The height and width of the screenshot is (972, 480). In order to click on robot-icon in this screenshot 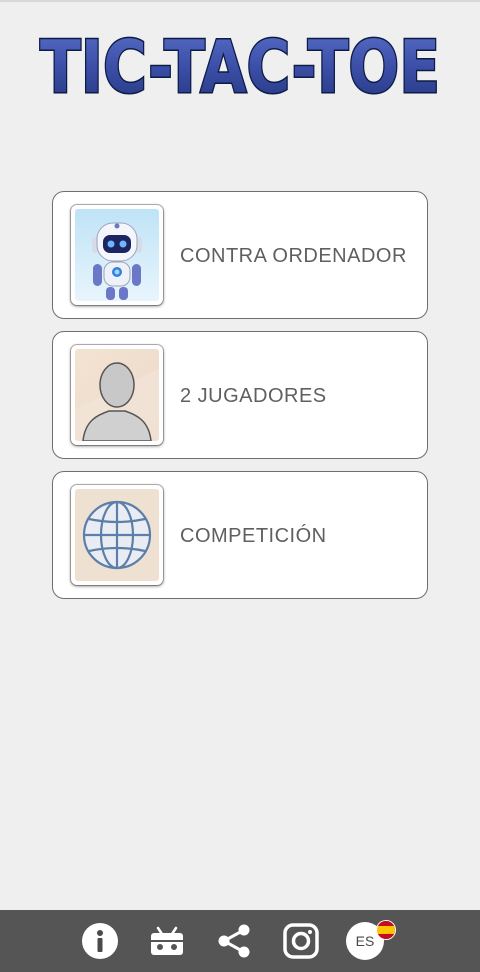, I will do `click(117, 255)`.